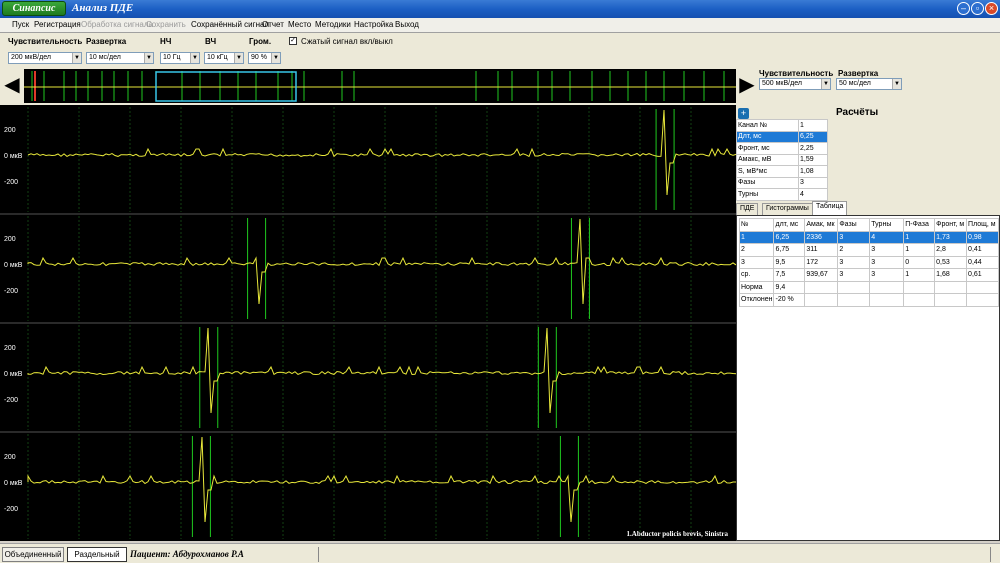  Describe the element at coordinates (982, 250) in the screenshot. I see `table-cell: 0,41` at that location.